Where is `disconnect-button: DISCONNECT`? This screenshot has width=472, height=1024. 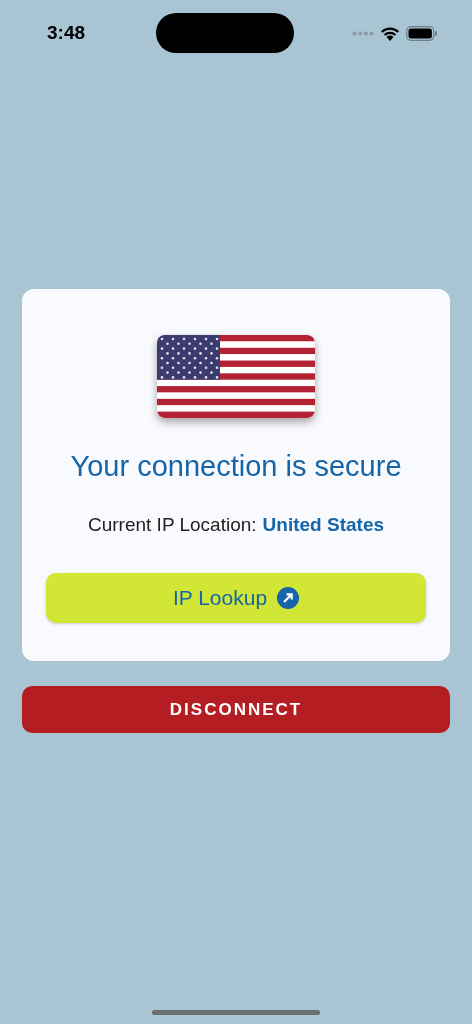
disconnect-button: DISCONNECT is located at coordinates (236, 709).